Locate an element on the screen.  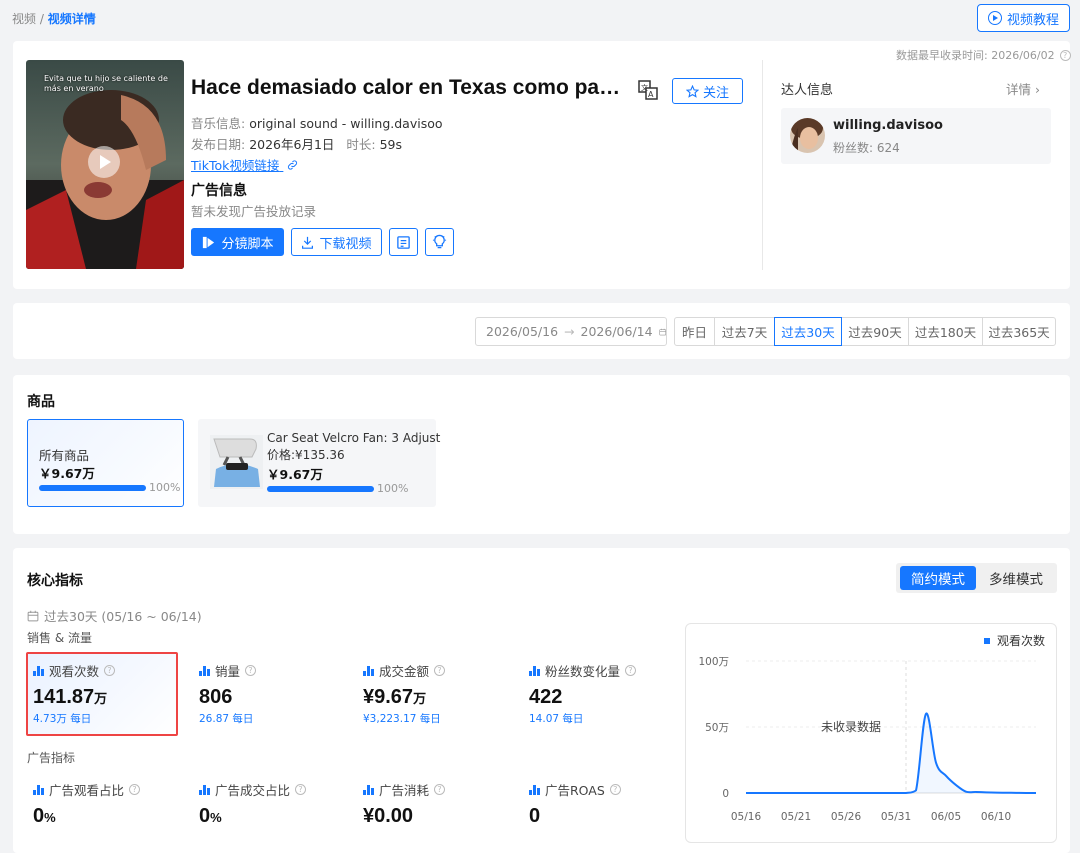
all-goods-progress-fill is located at coordinates (92, 488).